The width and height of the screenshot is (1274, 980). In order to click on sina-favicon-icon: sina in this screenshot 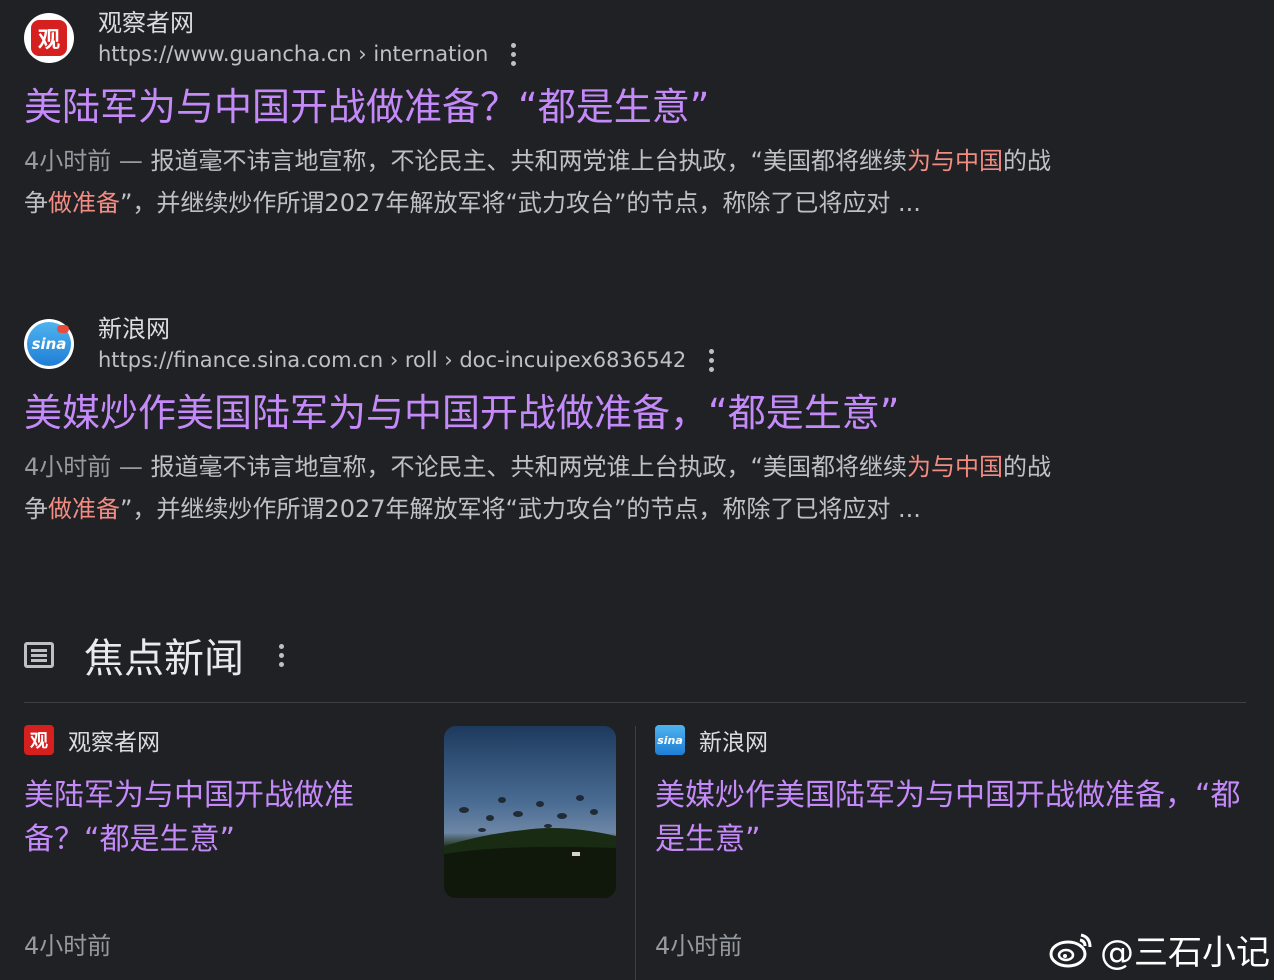, I will do `click(49, 344)`.